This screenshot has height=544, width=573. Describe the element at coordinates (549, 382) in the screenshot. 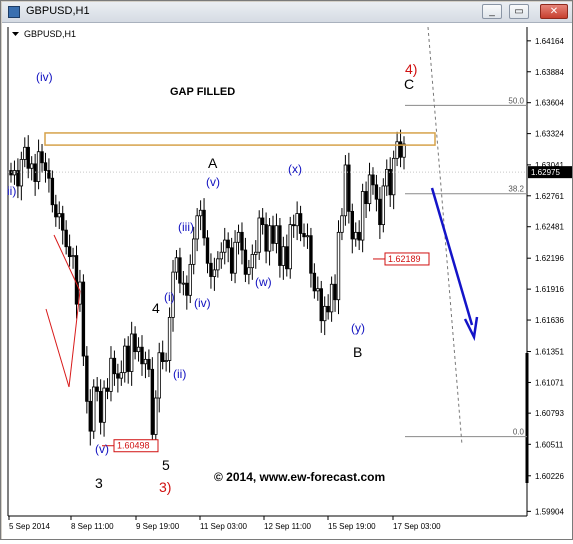

I see `y-tick-label: 1.61071` at that location.